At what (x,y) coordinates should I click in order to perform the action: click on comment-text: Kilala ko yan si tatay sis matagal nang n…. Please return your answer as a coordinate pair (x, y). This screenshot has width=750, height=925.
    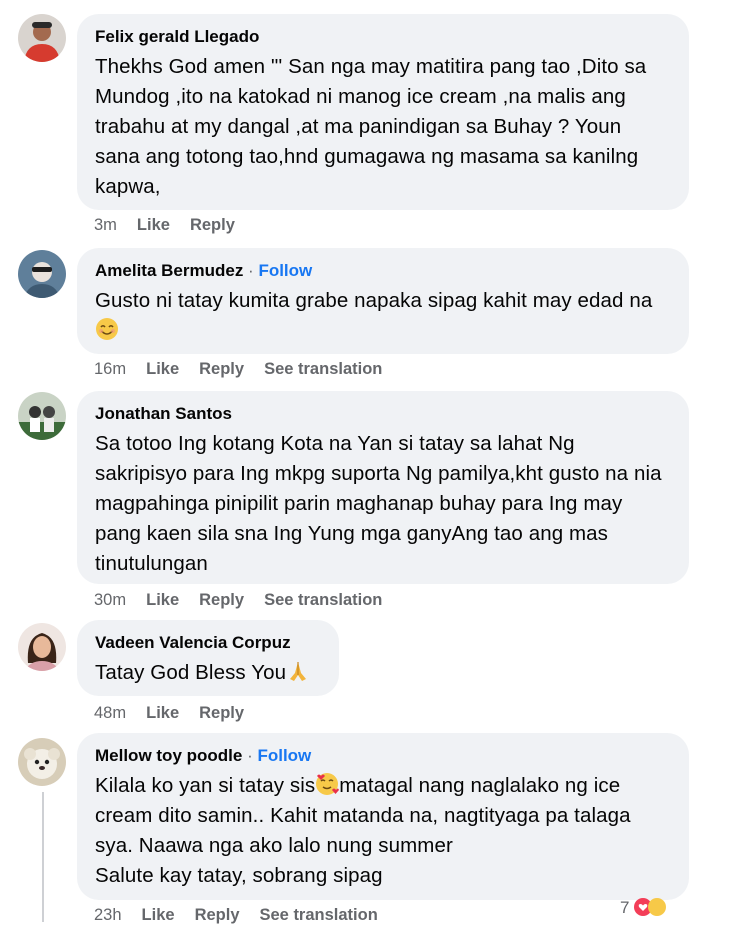
    Looking at the image, I should click on (382, 831).